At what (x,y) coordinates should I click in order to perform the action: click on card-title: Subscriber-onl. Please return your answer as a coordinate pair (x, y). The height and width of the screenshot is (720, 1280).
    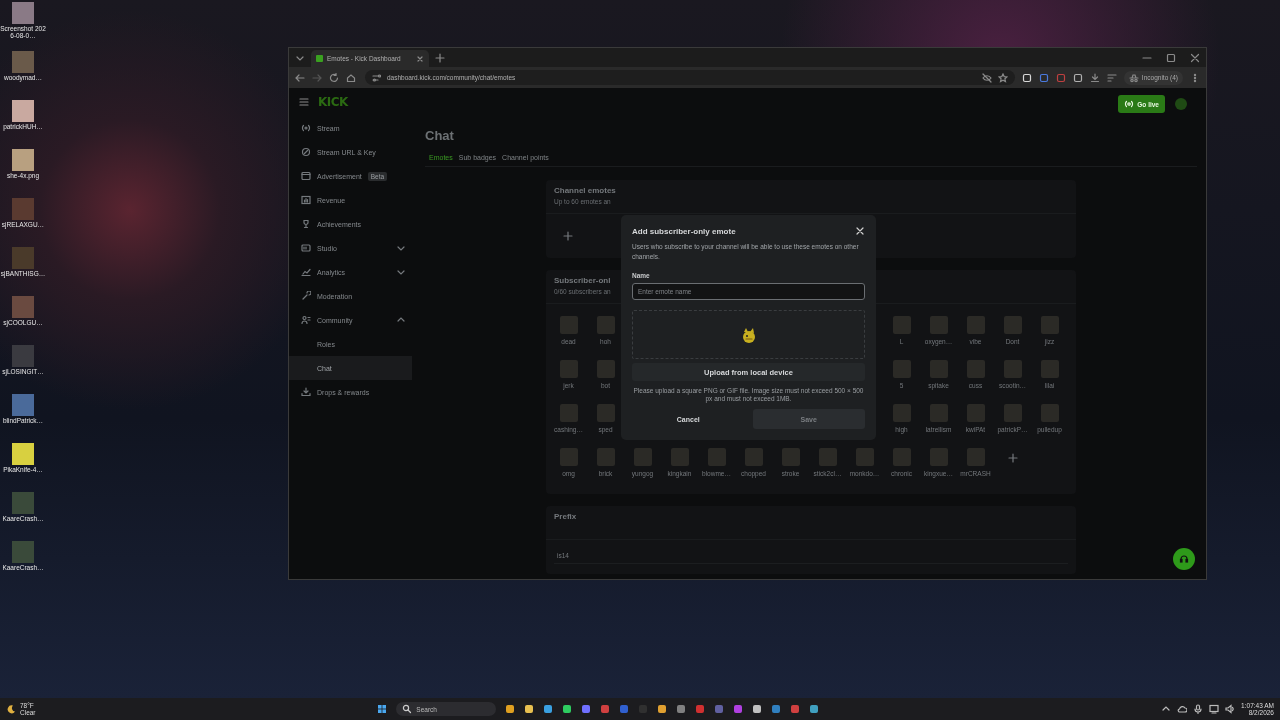
    Looking at the image, I should click on (582, 280).